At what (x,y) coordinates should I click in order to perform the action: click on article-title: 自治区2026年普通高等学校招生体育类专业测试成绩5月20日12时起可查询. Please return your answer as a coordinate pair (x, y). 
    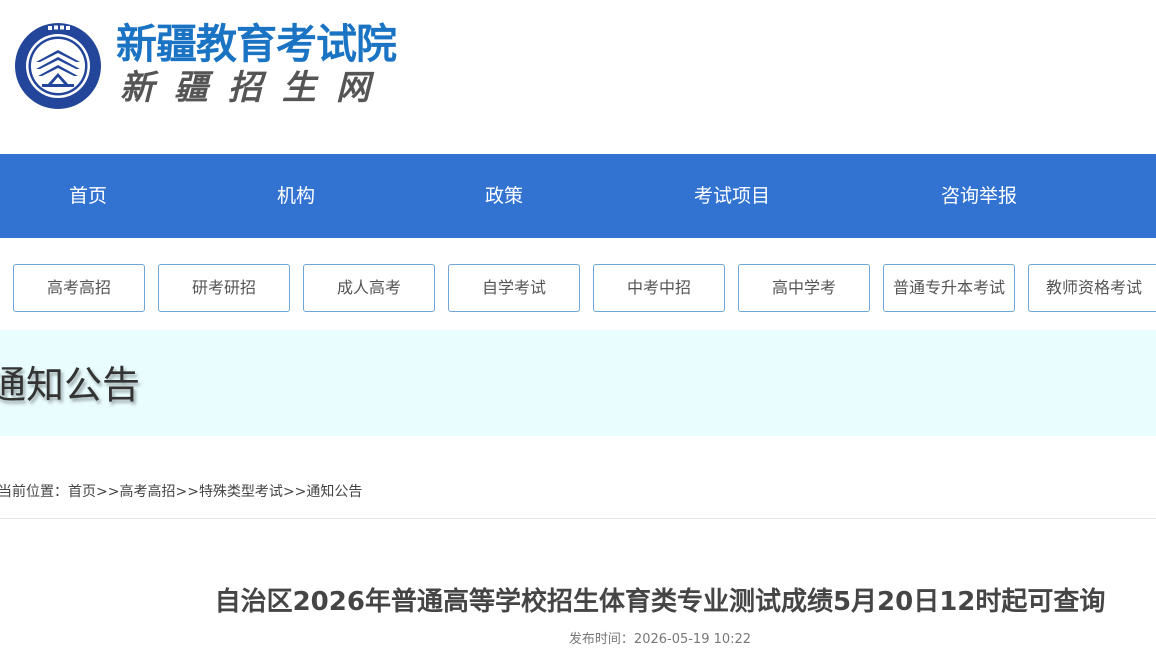
    Looking at the image, I should click on (660, 602).